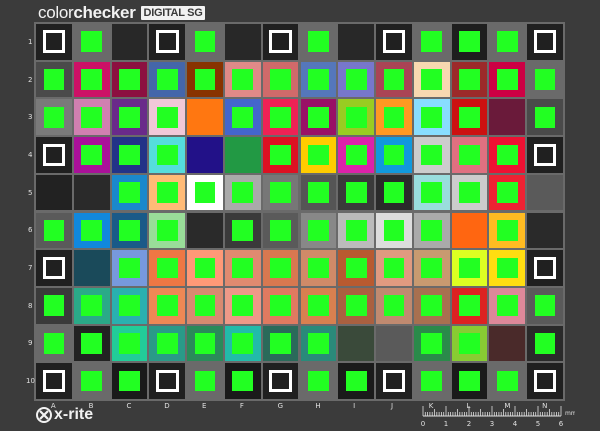 This screenshot has height=431, width=600. Describe the element at coordinates (91, 79) in the screenshot. I see `patch-B2` at that location.